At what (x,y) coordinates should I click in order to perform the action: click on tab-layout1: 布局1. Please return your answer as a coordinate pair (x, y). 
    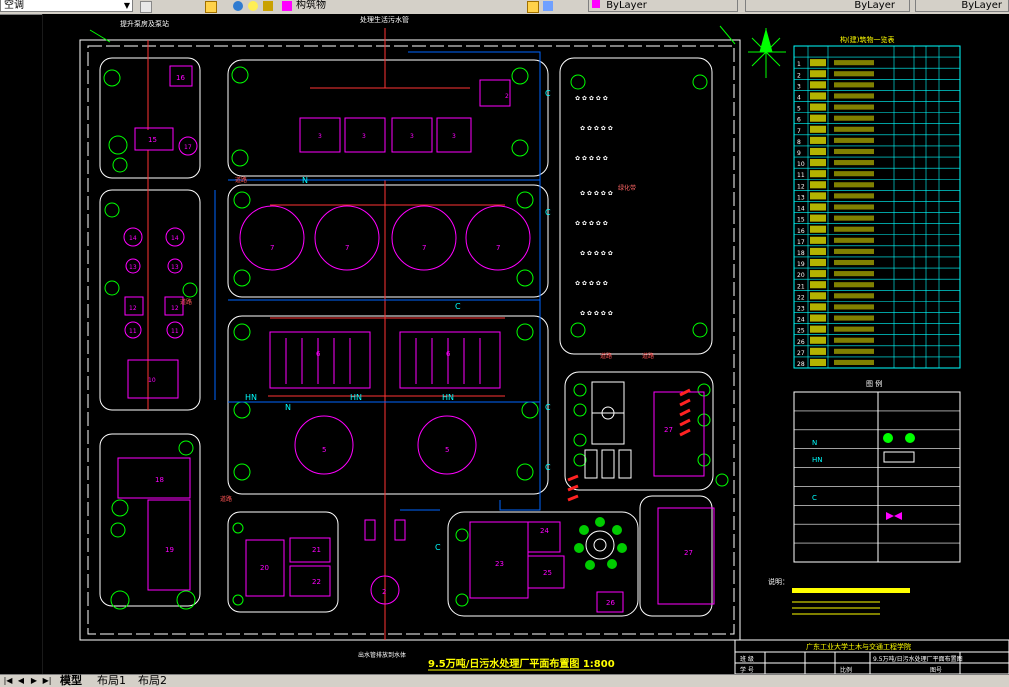
    Looking at the image, I should click on (111, 681).